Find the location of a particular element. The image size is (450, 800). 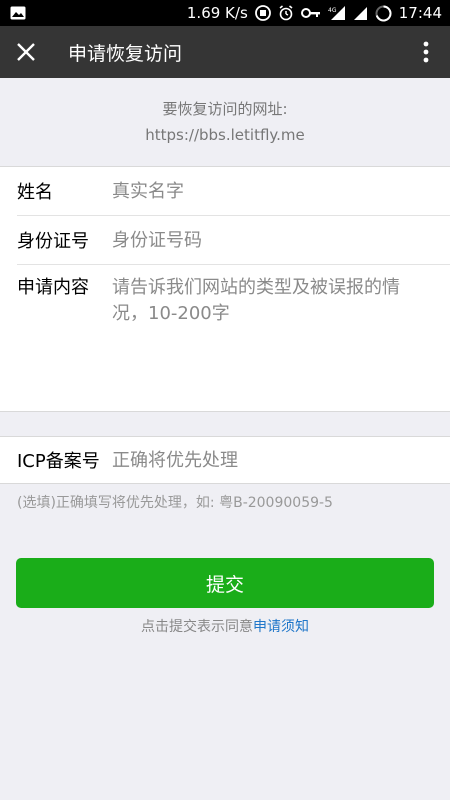

more-options-button is located at coordinates (426, 52).